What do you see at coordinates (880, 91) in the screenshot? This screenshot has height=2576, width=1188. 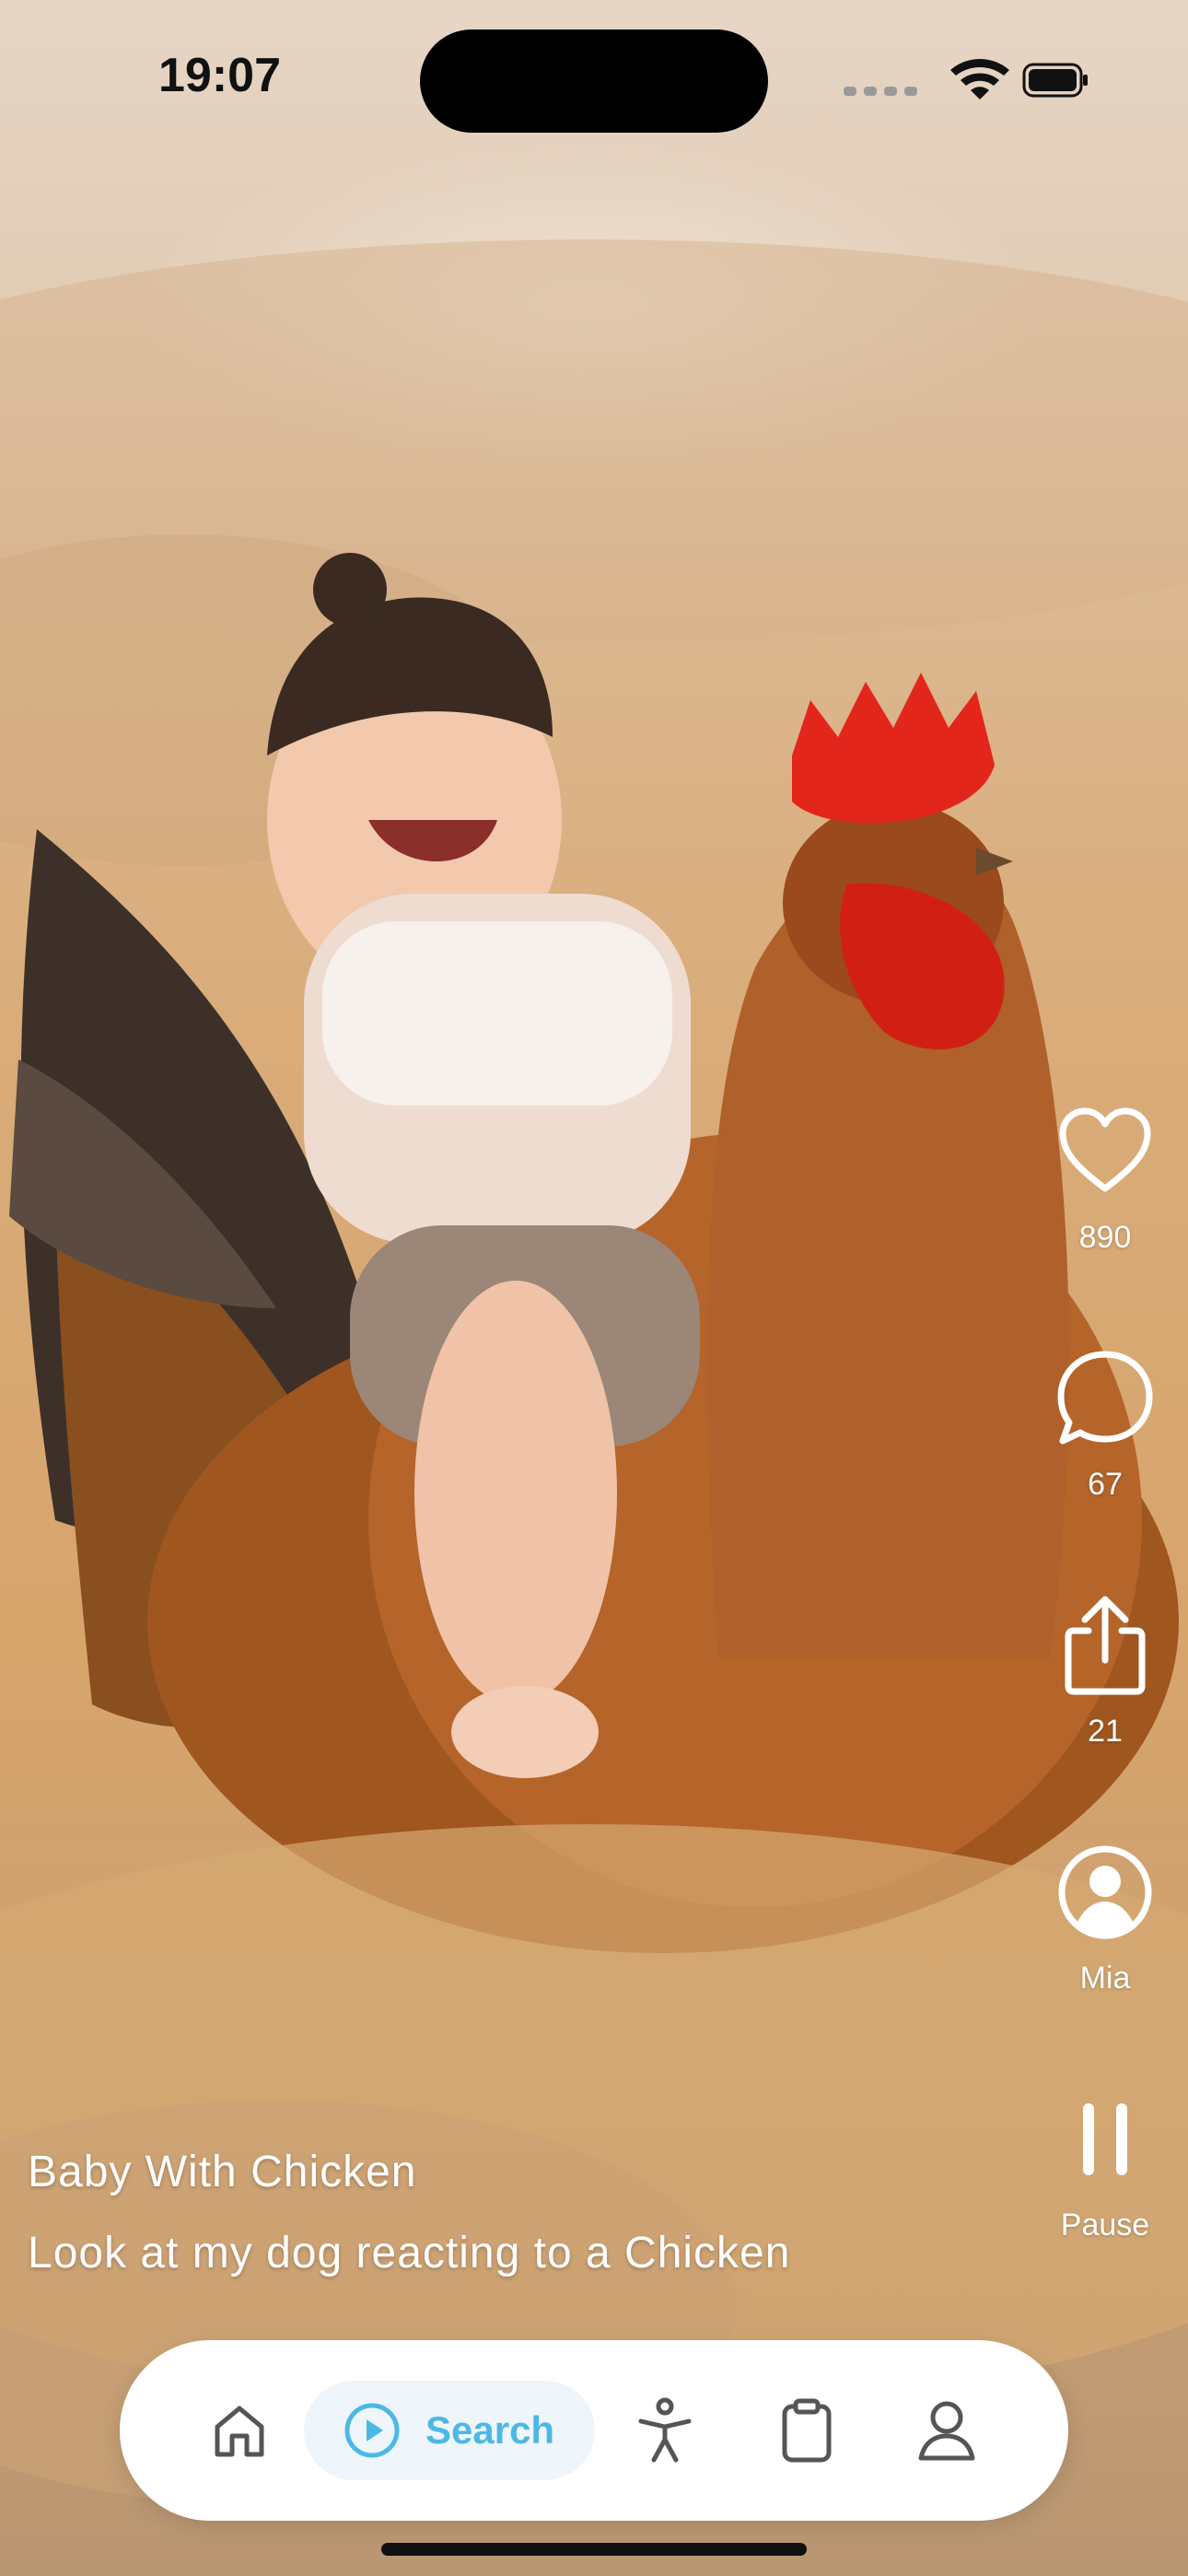 I see `signal-dots-icon` at bounding box center [880, 91].